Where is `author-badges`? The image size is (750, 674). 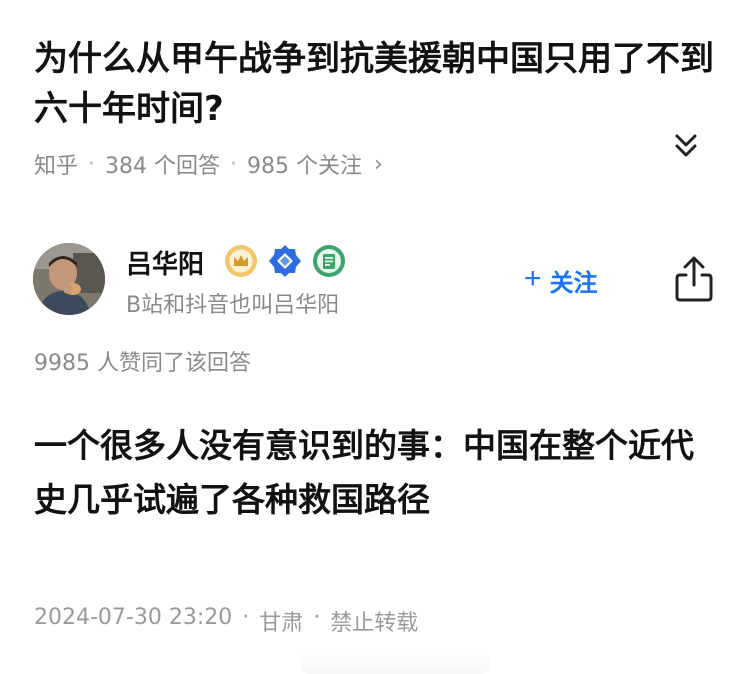
author-badges is located at coordinates (285, 261).